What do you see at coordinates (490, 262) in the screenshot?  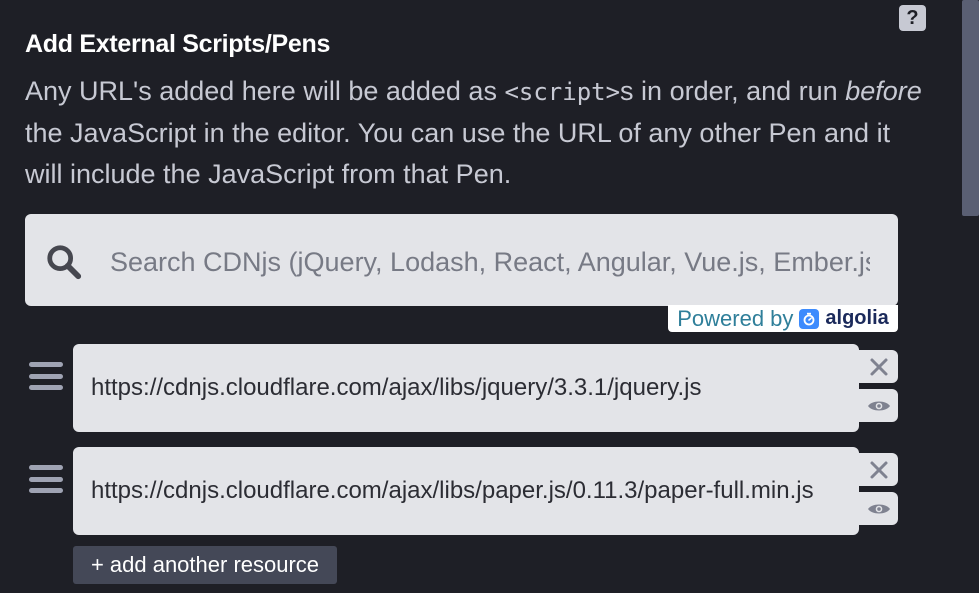 I see `cdnjs-search-input` at bounding box center [490, 262].